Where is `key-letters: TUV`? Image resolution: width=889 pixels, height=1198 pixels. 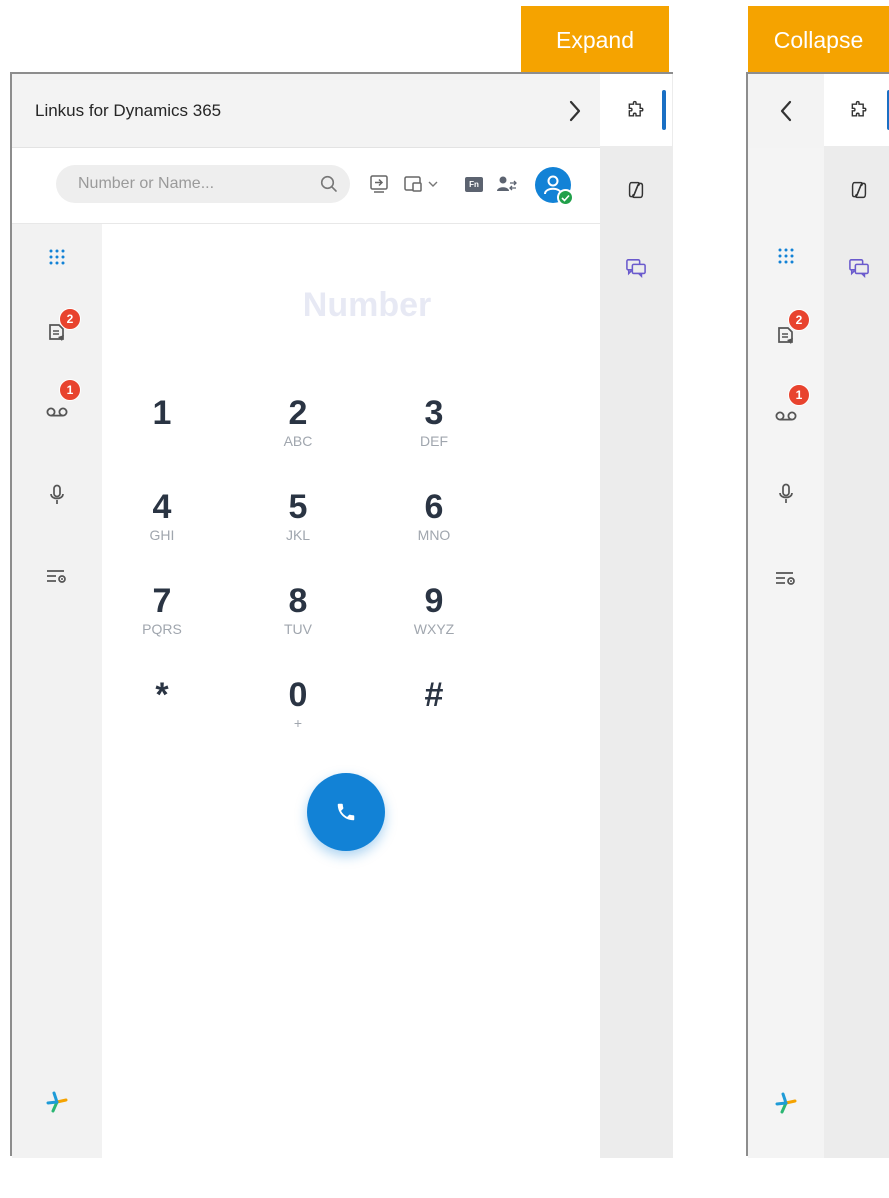 key-letters: TUV is located at coordinates (298, 629).